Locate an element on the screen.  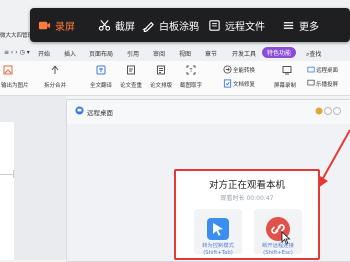
tool-ocr: 截图取字 is located at coordinates (191, 85).